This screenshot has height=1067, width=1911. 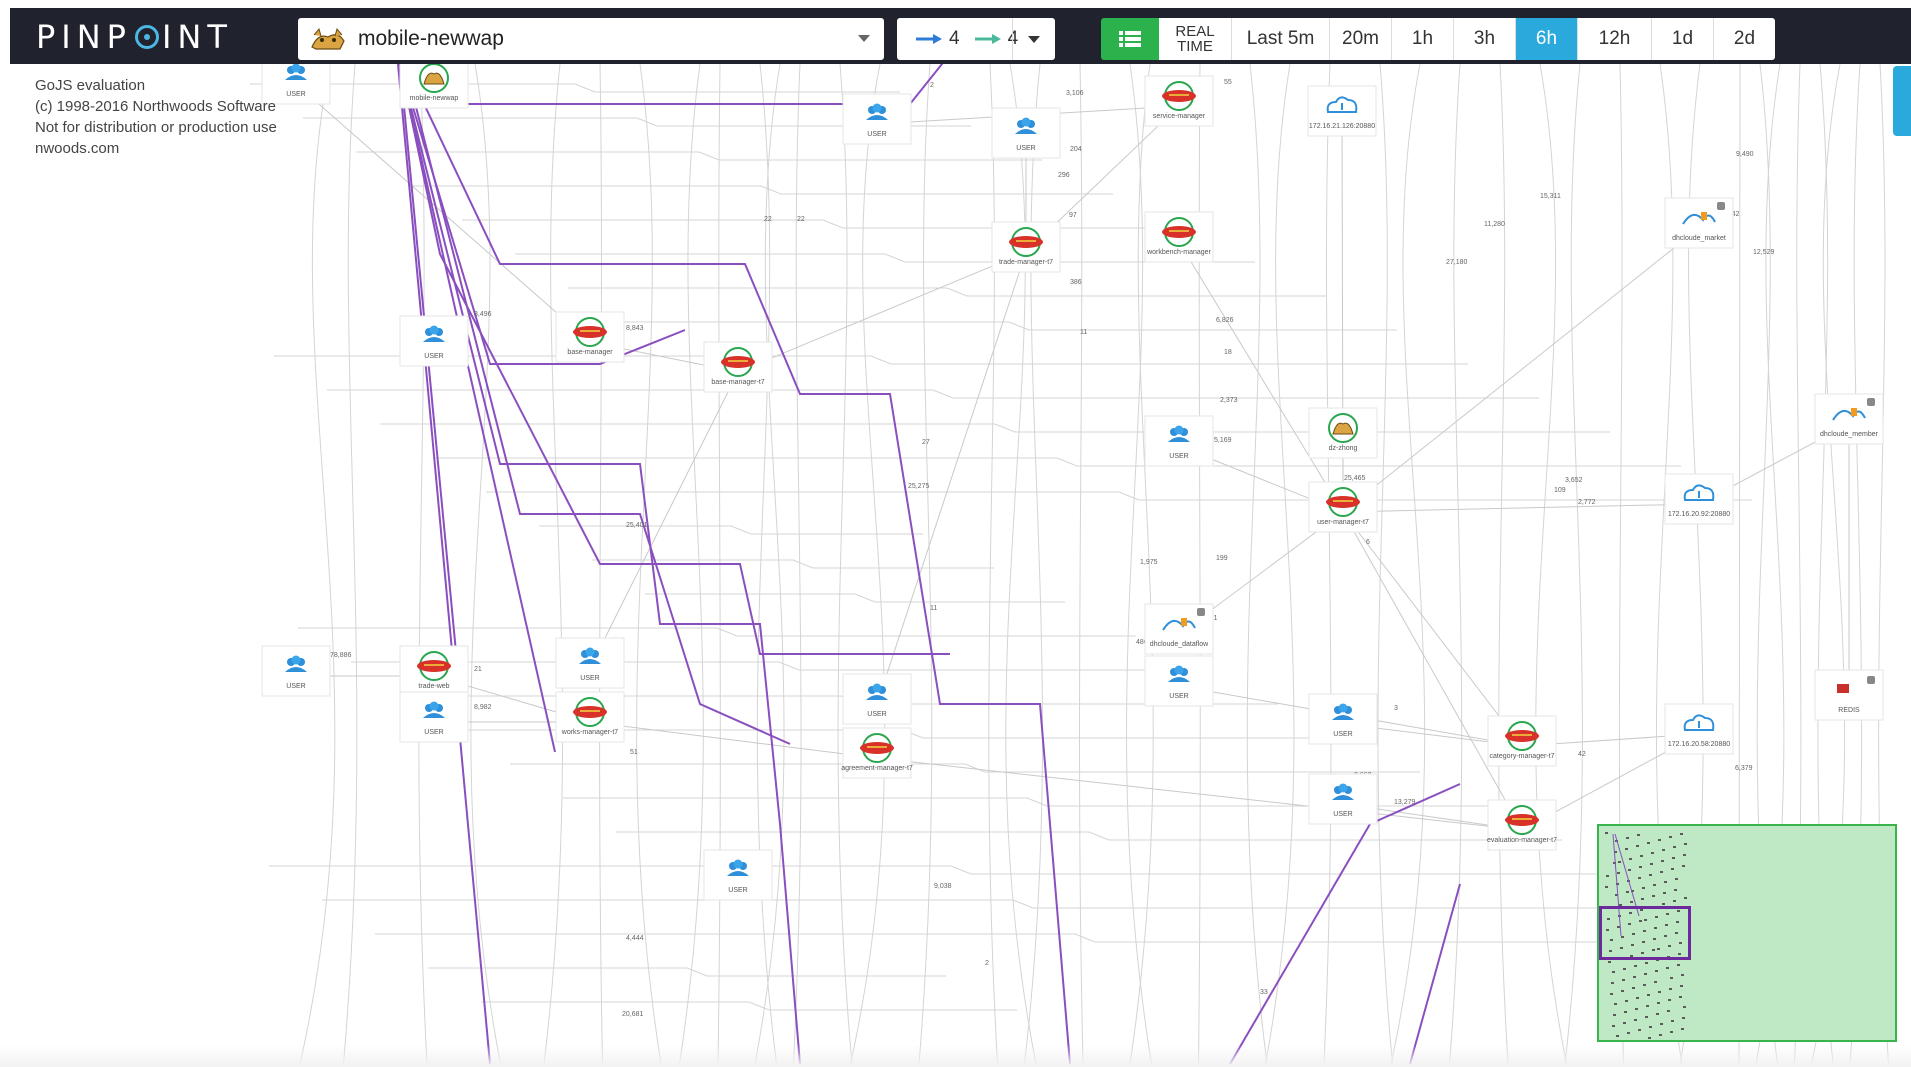 I want to click on node-label: 172.16.21.126:20880, so click(x=1342, y=126).